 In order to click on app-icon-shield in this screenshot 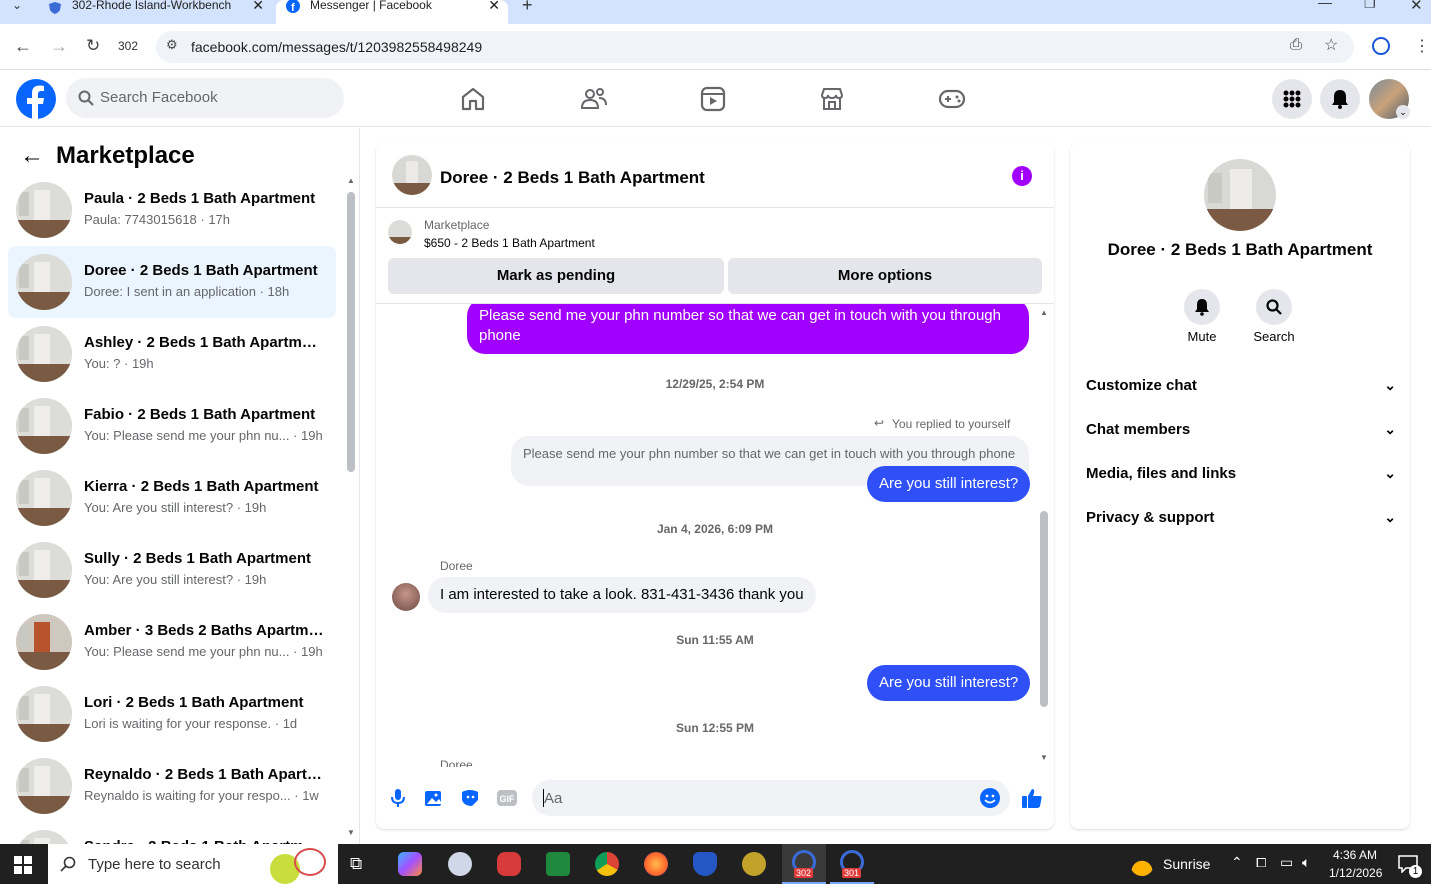, I will do `click(705, 864)`.